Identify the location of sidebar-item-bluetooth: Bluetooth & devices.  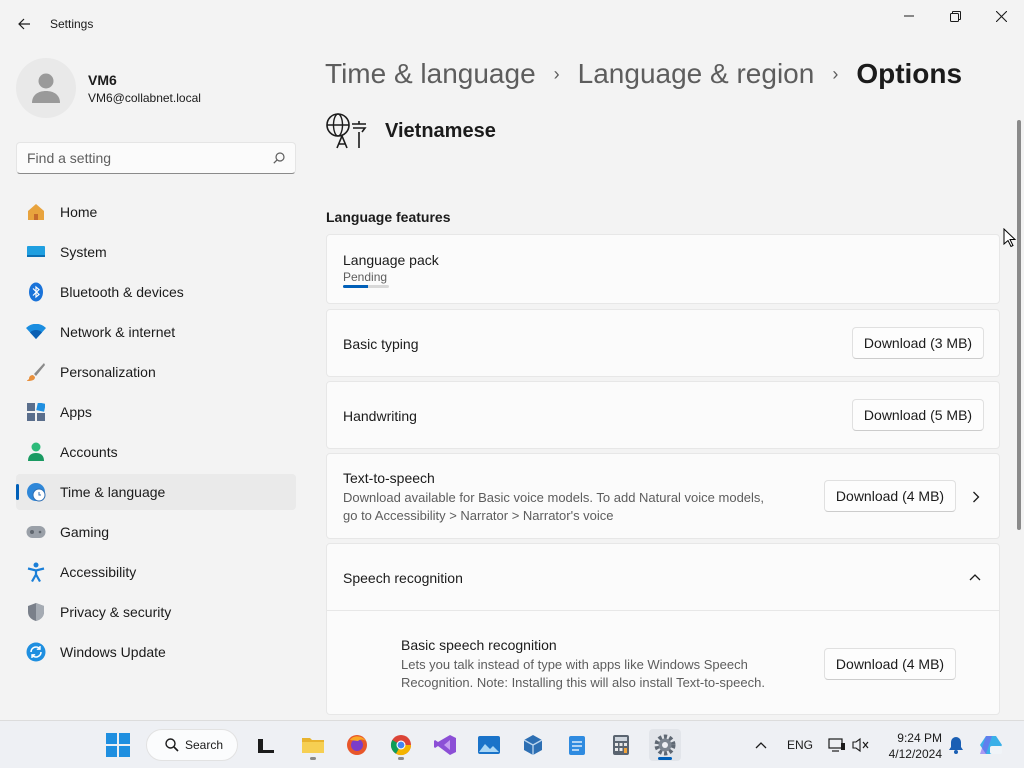
(156, 292).